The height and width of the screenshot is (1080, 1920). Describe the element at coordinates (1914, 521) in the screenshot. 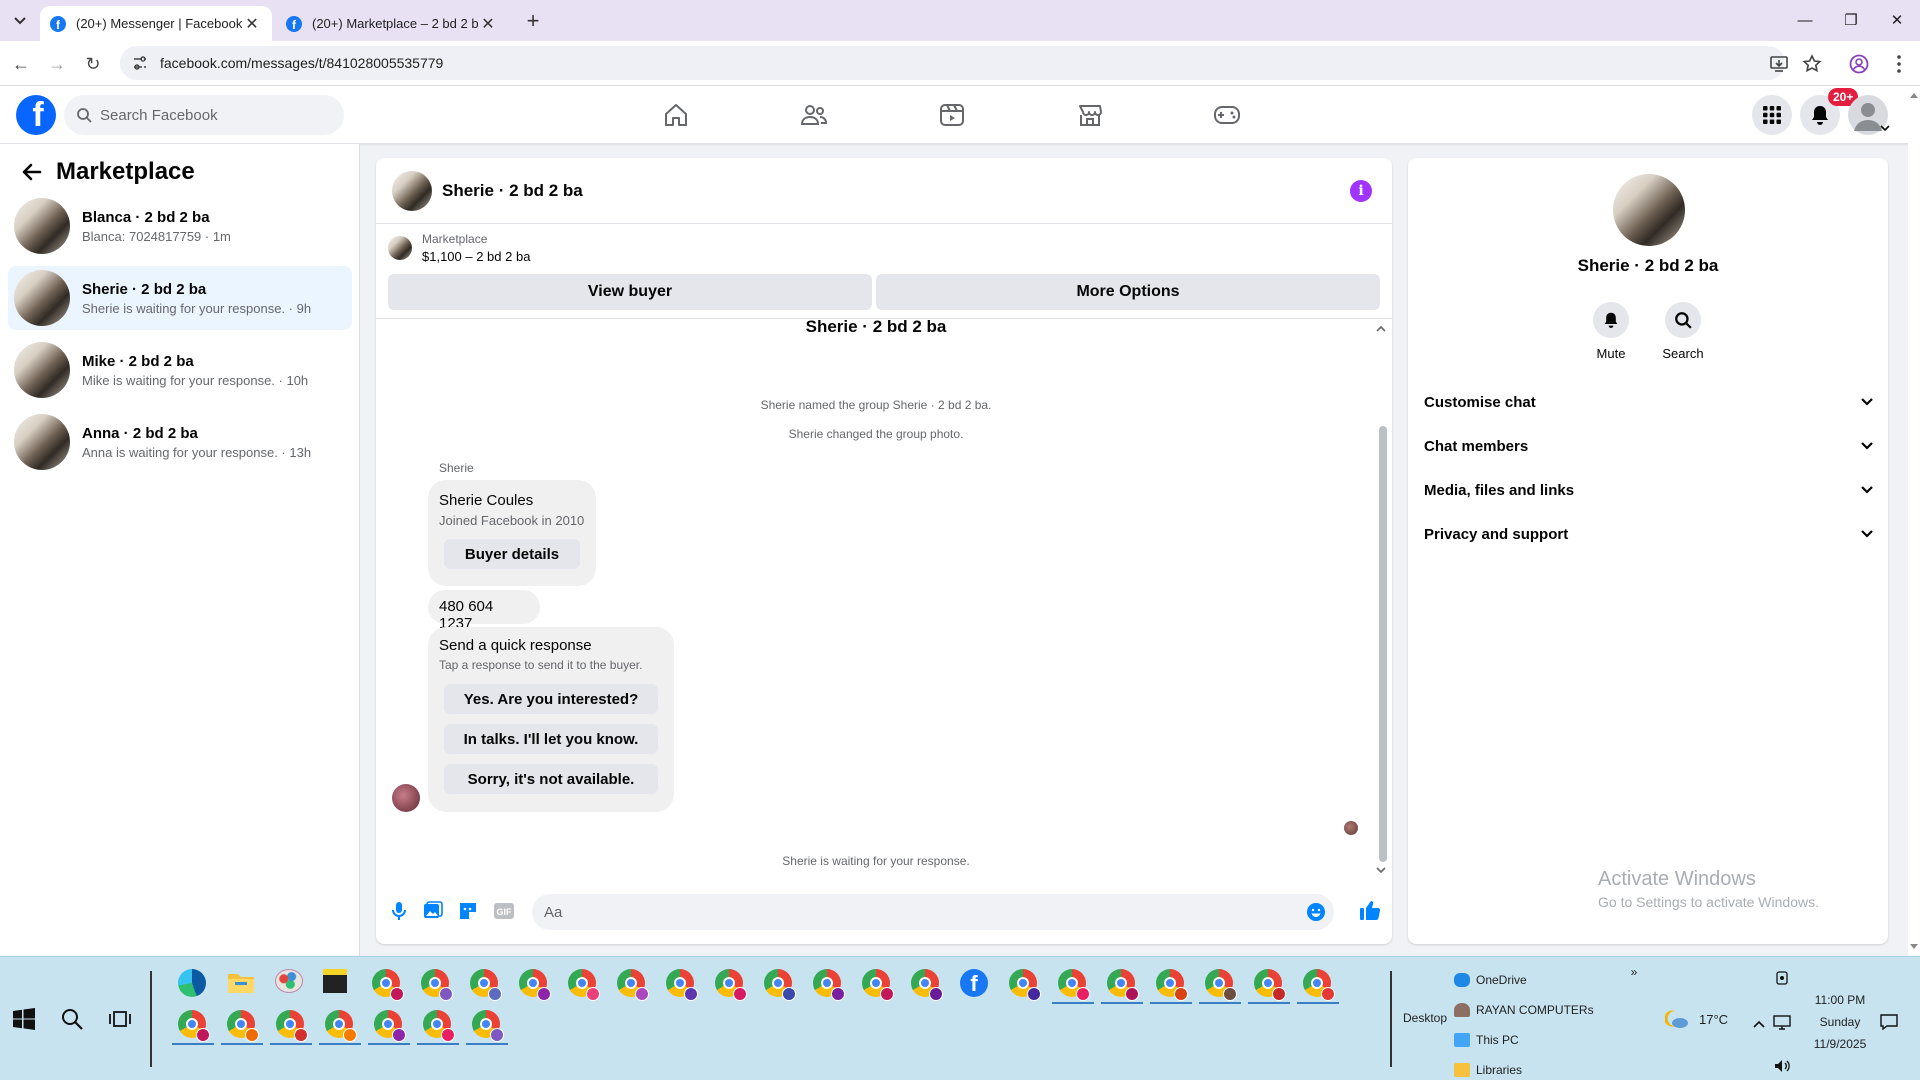

I see `page-scrollbar` at that location.